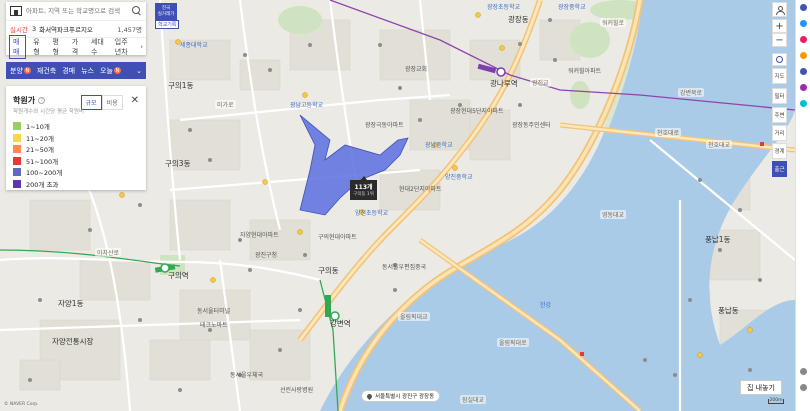 The height and width of the screenshot is (411, 810). Describe the element at coordinates (779, 151) in the screenshot. I see `control-boundary: 경계` at that location.